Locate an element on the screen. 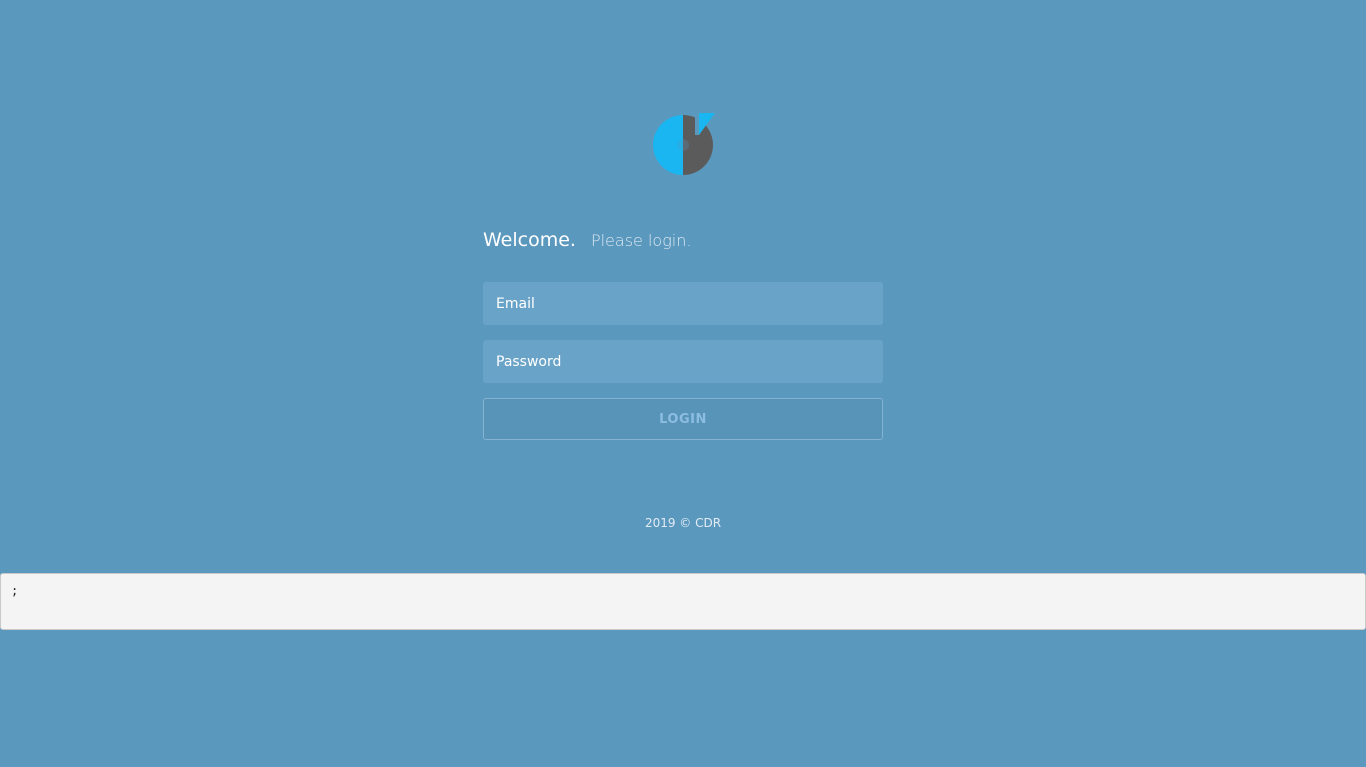  login-subtitle: Please login. is located at coordinates (641, 240).